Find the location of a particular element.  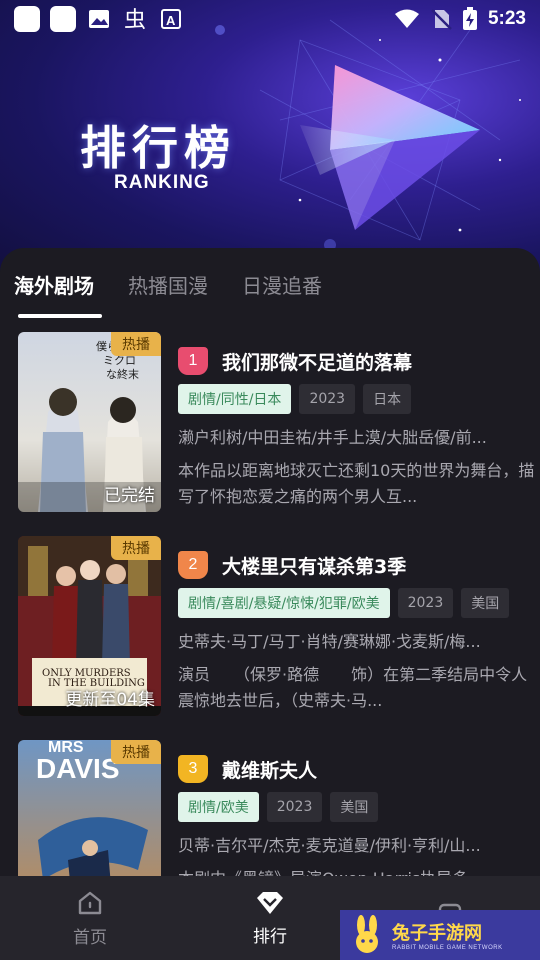

clock: 5:23 is located at coordinates (506, 18).